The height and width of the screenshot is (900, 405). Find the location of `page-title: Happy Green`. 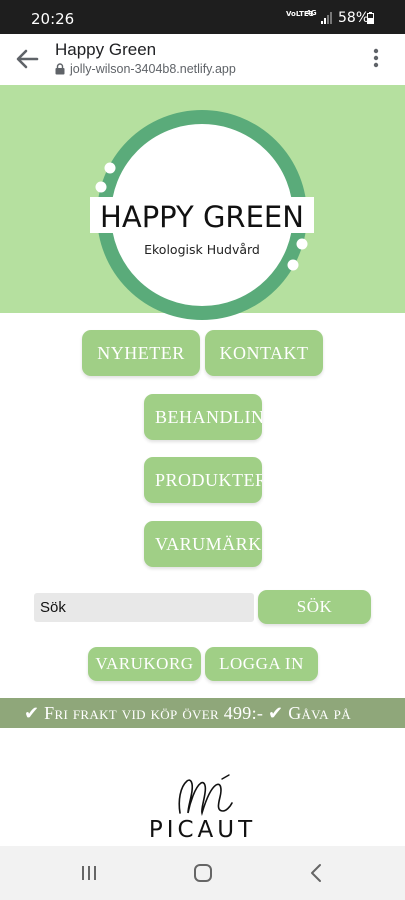

page-title: Happy Green is located at coordinates (106, 49).